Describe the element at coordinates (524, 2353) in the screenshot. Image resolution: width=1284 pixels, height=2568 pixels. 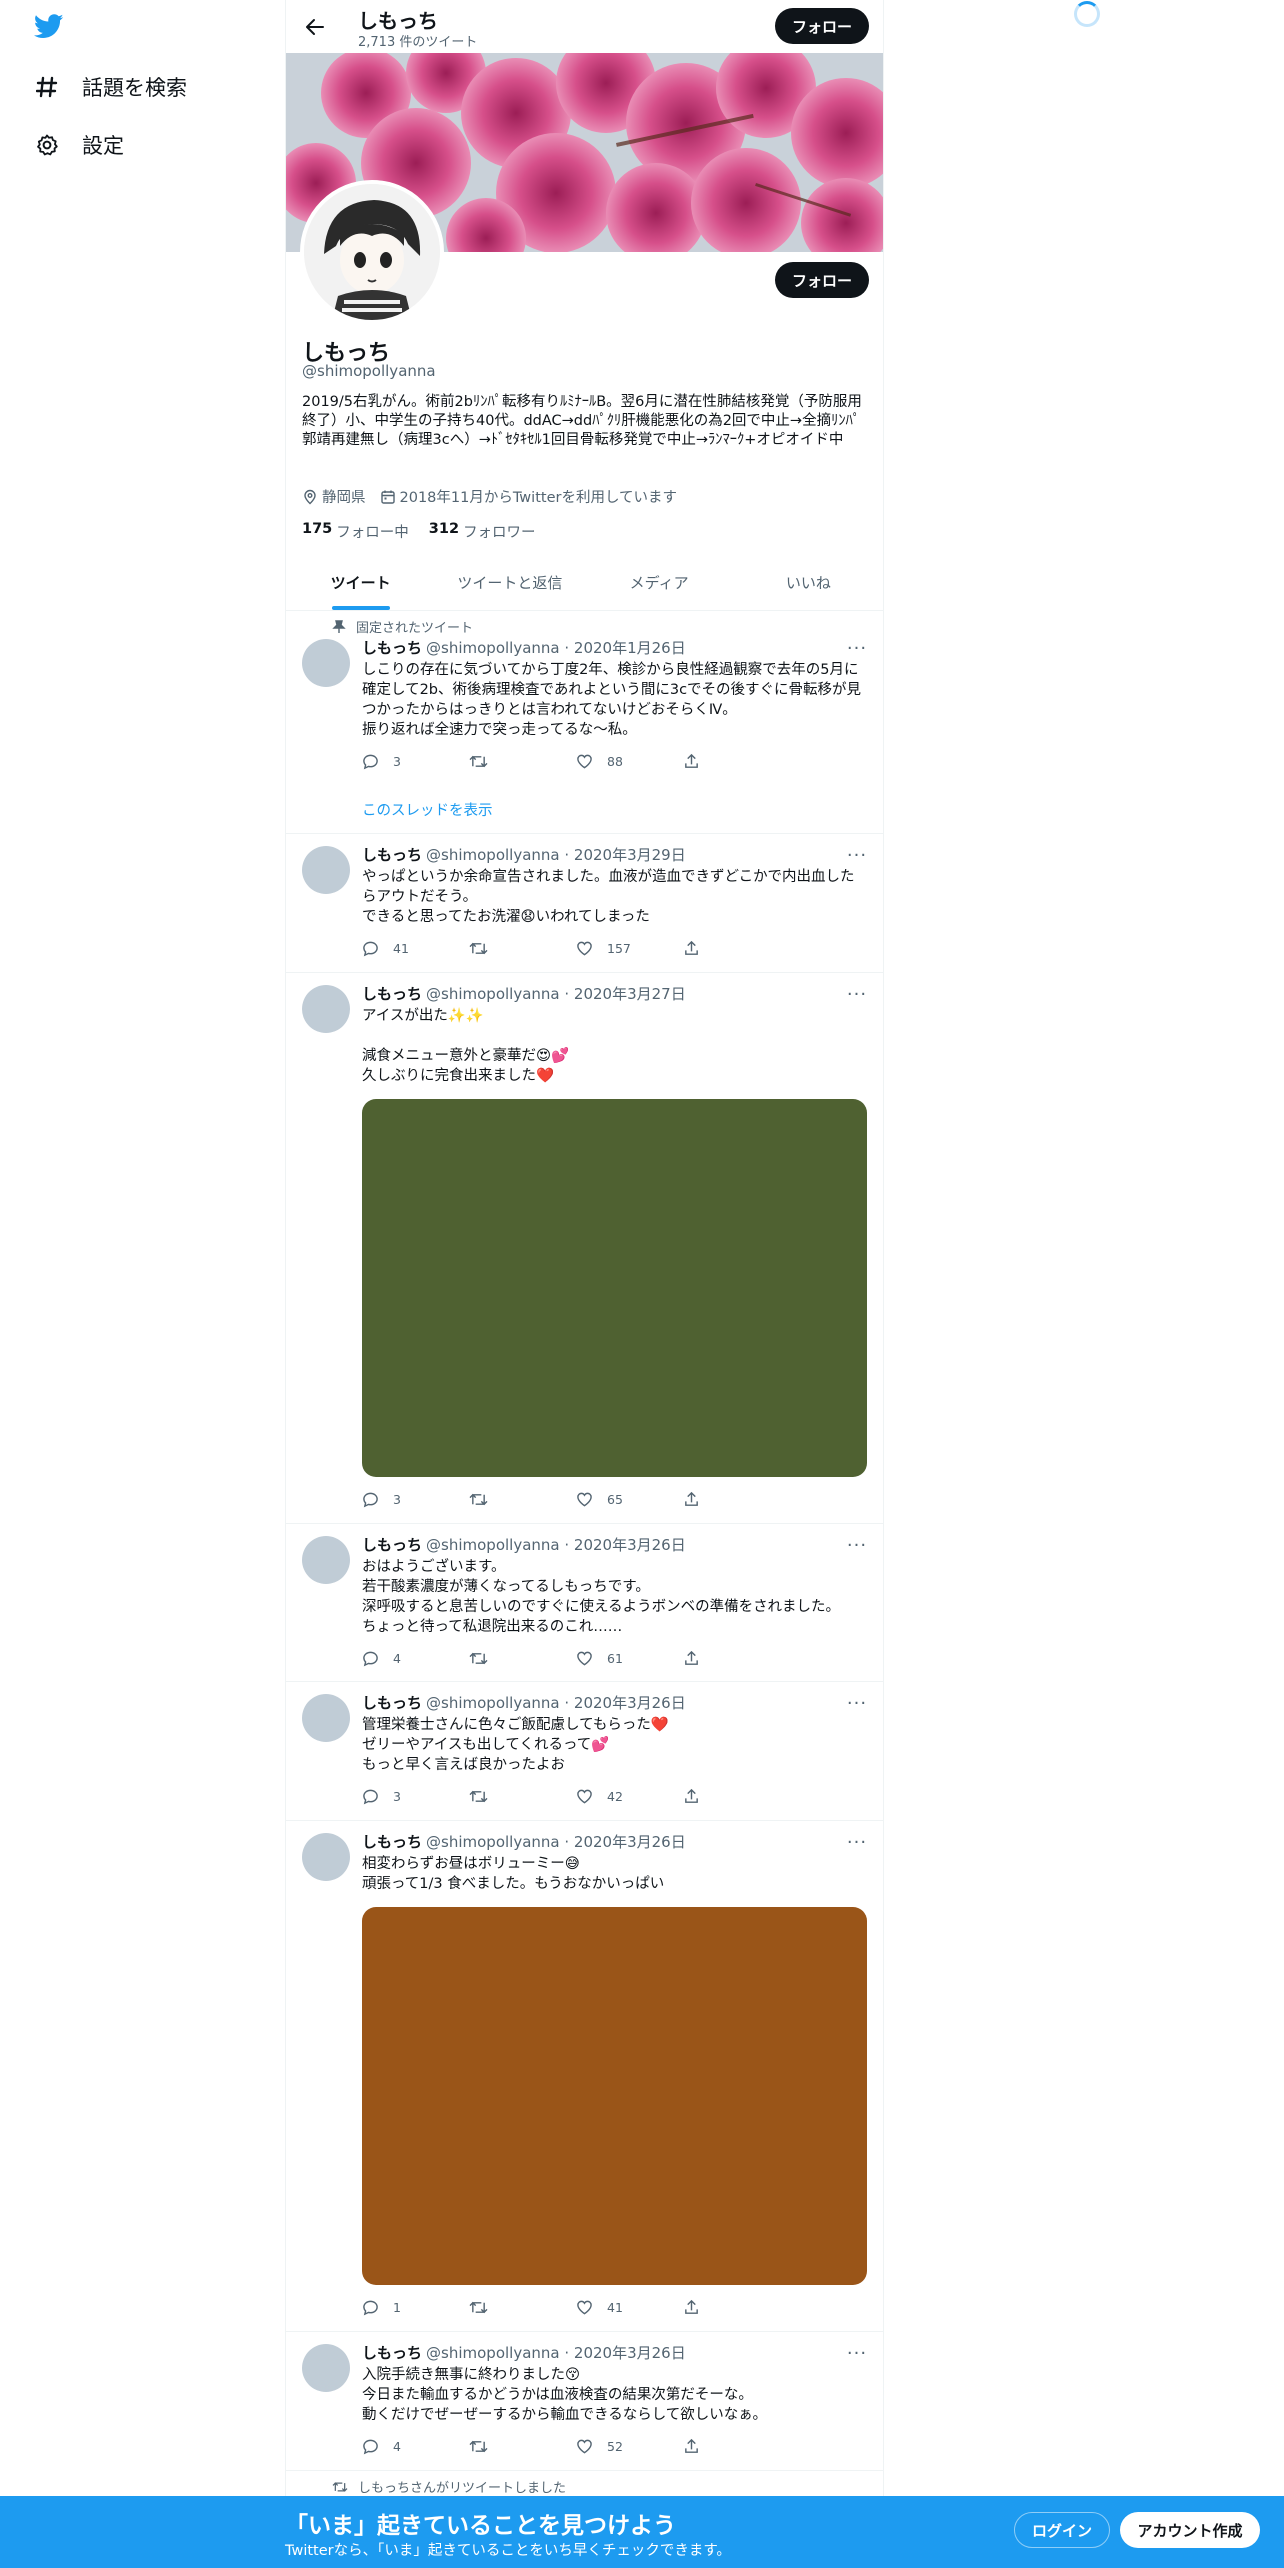
I see `tweet-header: しもっち @shimopollyanna · 2020年3月26日` at that location.